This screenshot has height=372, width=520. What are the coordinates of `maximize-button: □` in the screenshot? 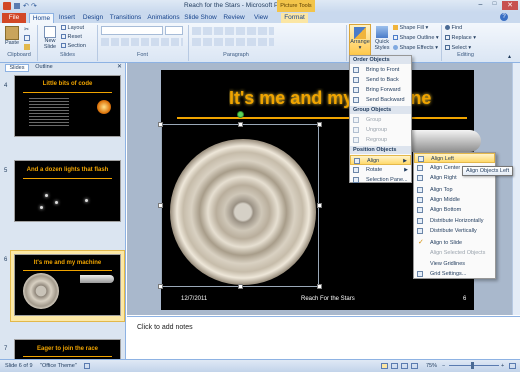 It's located at (494, 5).